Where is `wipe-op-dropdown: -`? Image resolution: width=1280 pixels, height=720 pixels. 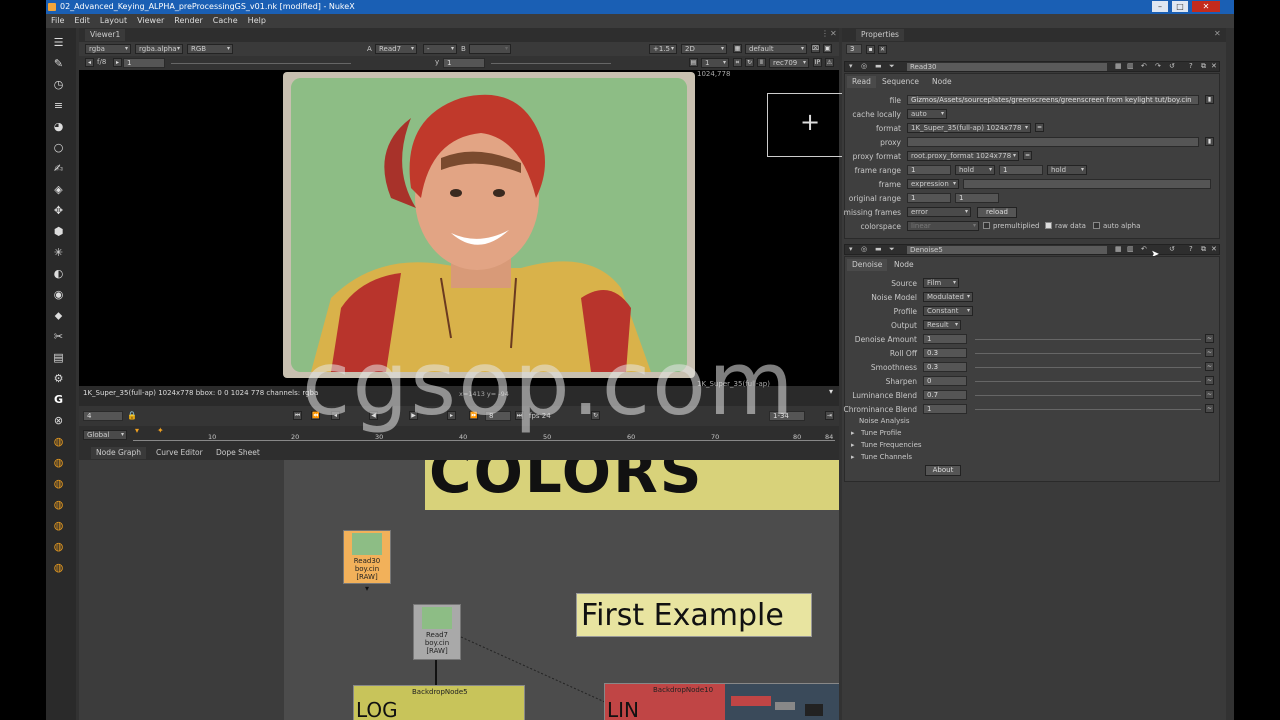
wipe-op-dropdown: - is located at coordinates (440, 49).